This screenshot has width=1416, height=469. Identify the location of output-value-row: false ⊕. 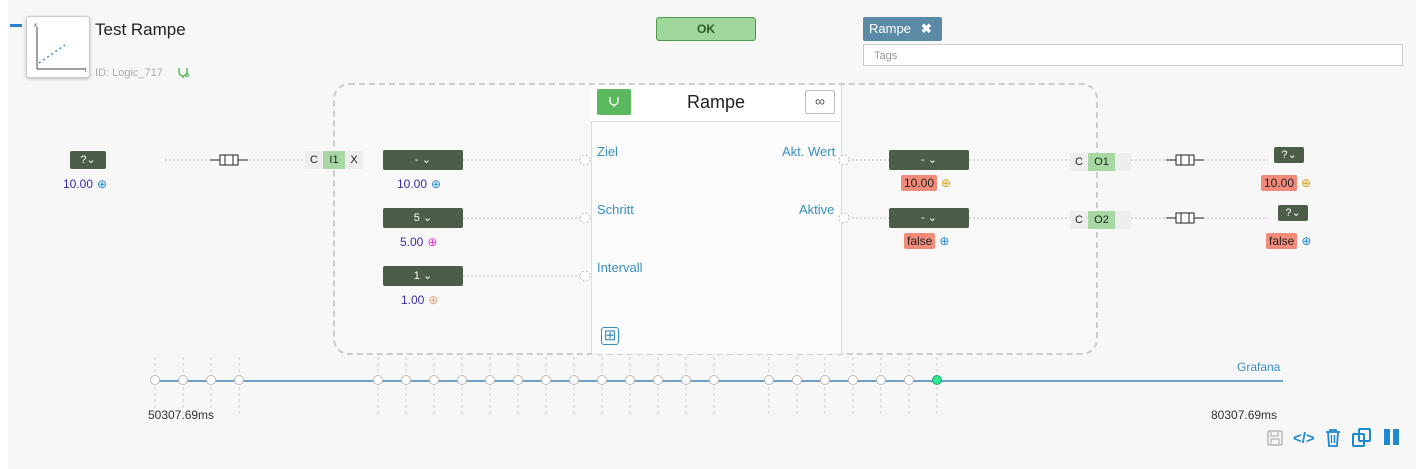
(926, 241).